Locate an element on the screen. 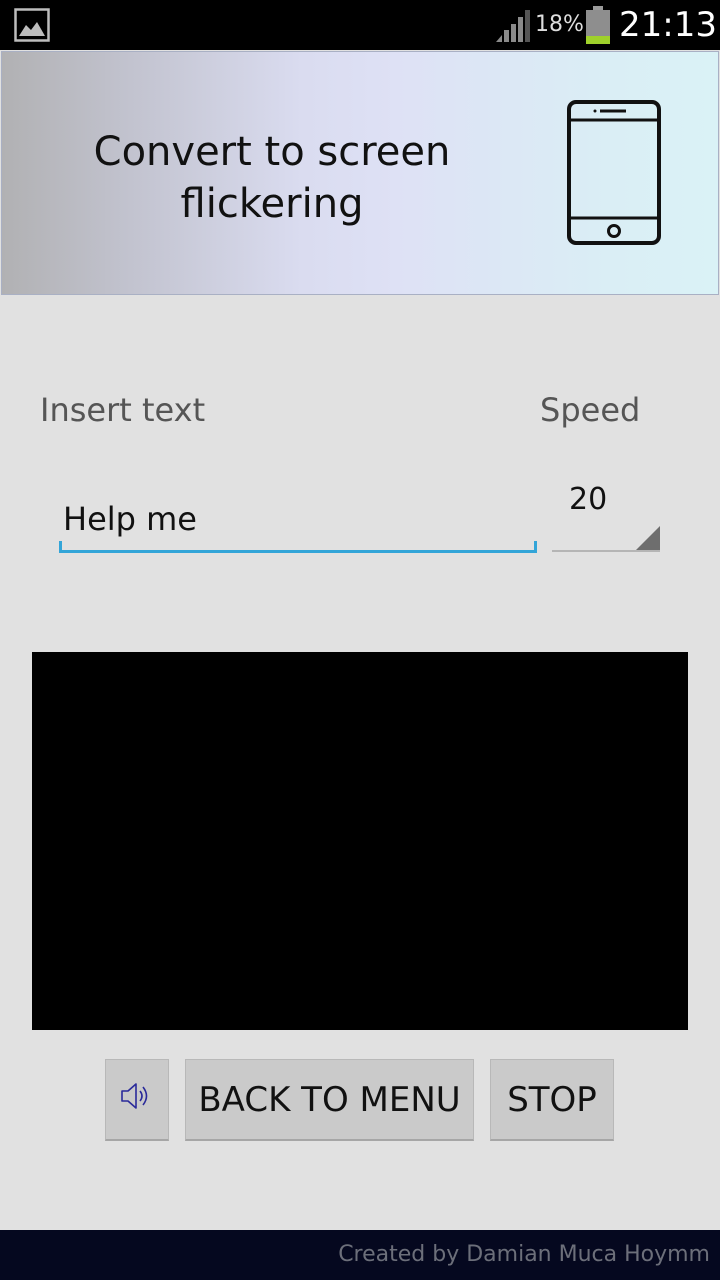 The height and width of the screenshot is (1280, 720). speed-label: Speed is located at coordinates (590, 410).